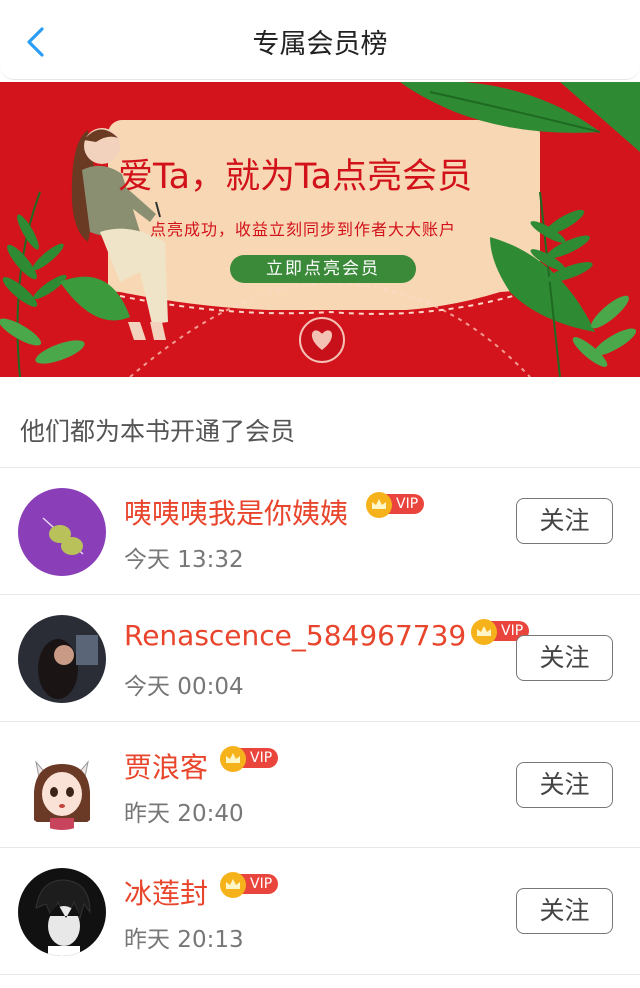 This screenshot has height=988, width=640. Describe the element at coordinates (166, 892) in the screenshot. I see `member-name: 冰莲封` at that location.